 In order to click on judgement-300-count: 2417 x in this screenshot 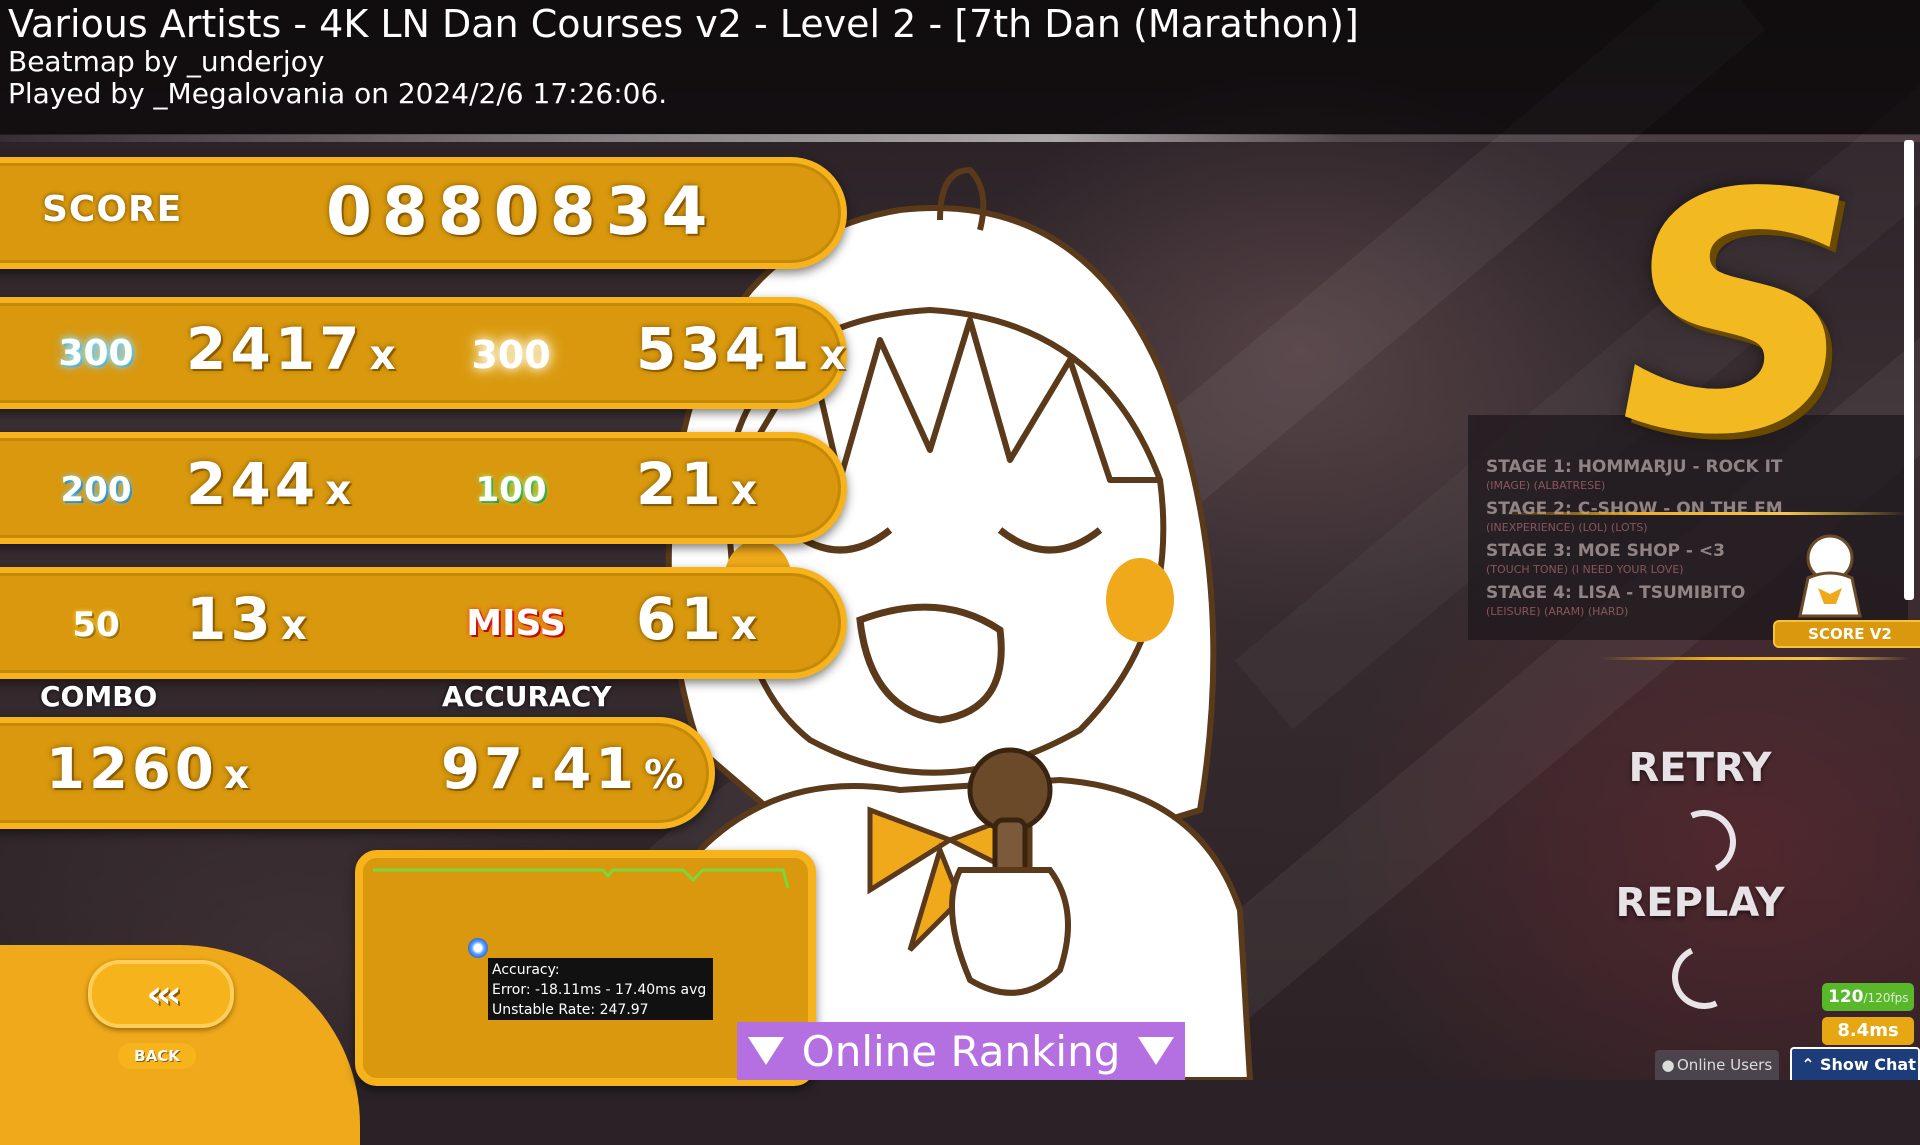, I will do `click(293, 349)`.